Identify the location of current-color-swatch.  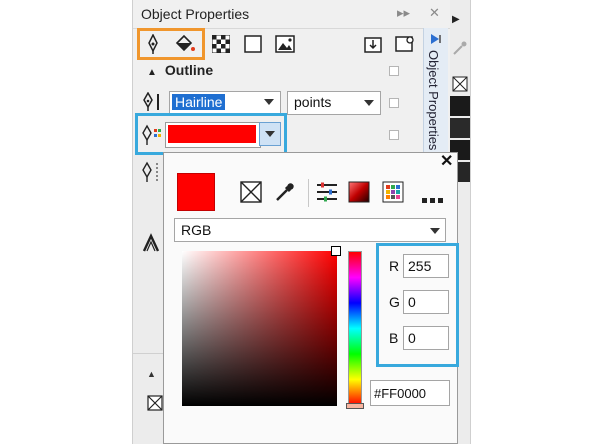
(196, 192).